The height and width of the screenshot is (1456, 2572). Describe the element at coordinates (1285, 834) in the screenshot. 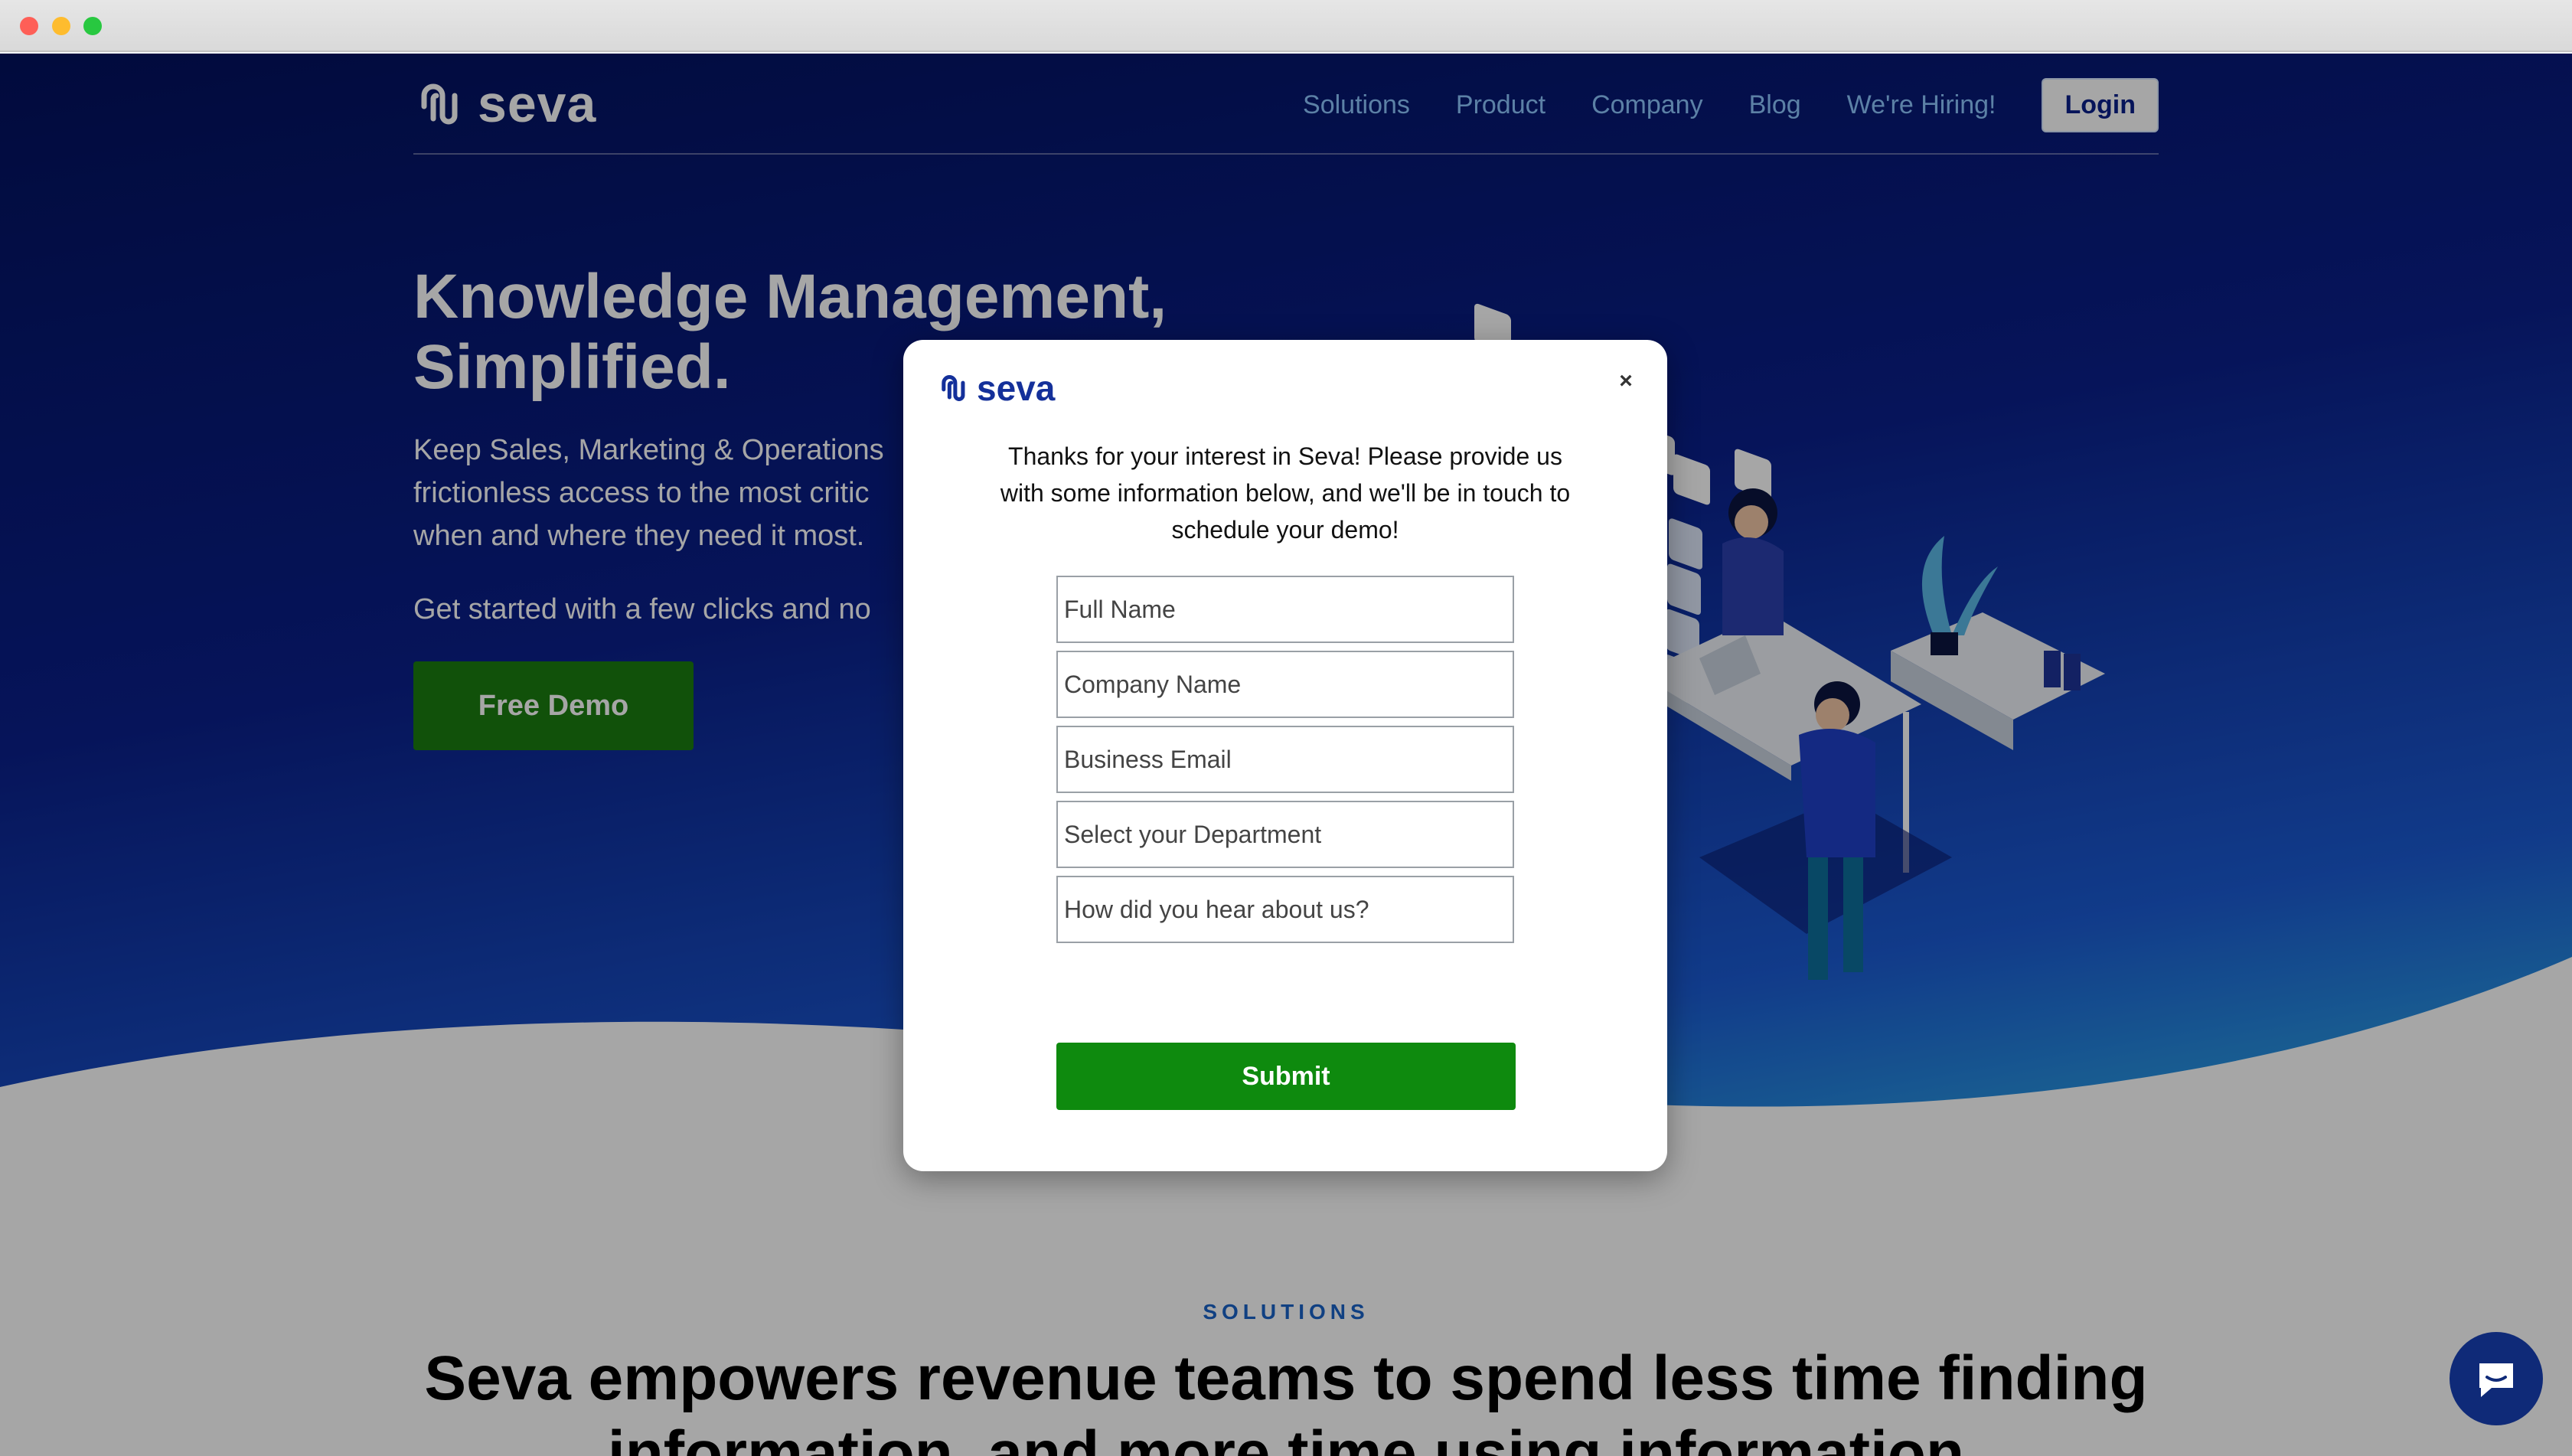

I see `department-select` at that location.